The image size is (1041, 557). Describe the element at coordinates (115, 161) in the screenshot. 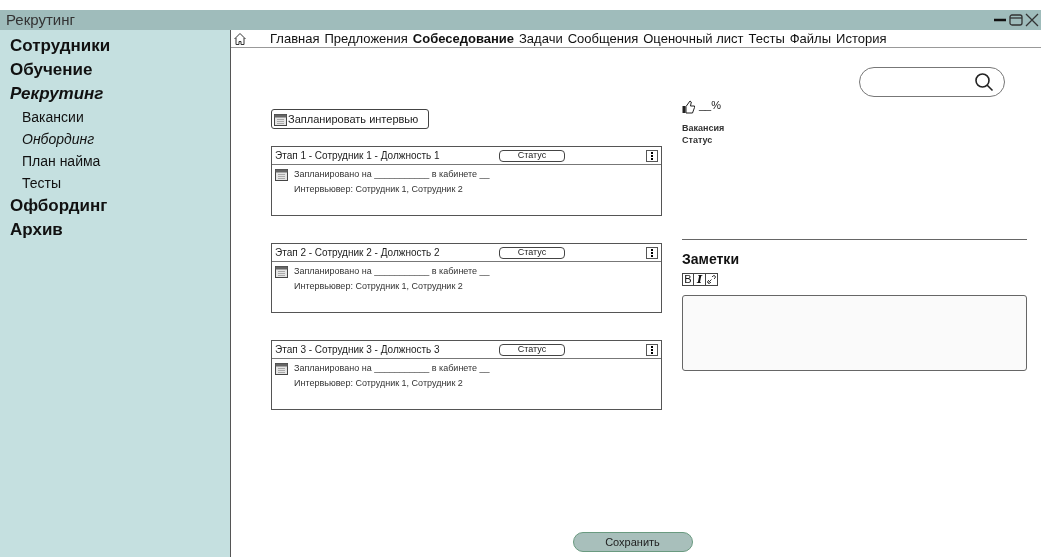

I see `sidebar-item: План найма` at that location.